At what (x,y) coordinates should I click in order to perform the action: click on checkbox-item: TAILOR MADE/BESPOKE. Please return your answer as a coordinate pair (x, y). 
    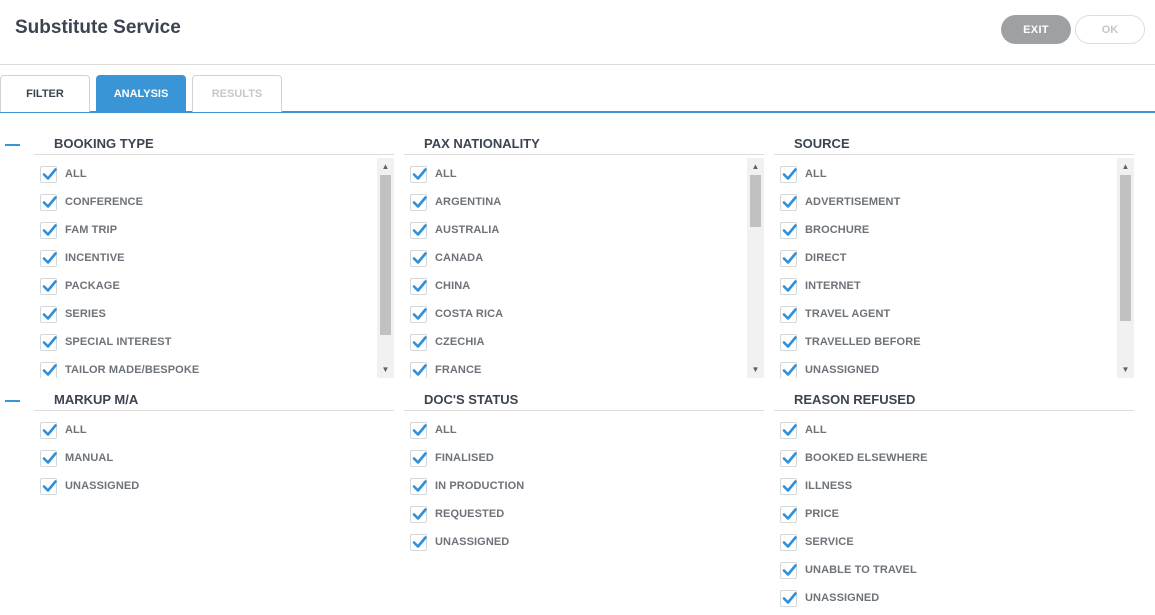
    Looking at the image, I should click on (116, 369).